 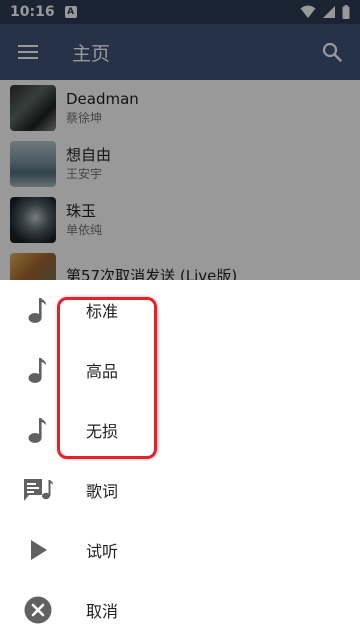 I want to click on option-lyrics: 歌词, so click(x=180, y=490).